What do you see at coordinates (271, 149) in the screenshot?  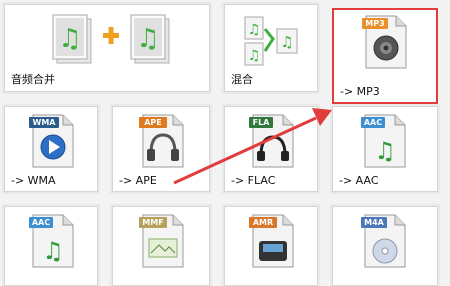 I see `tile-to-flac: FLA -> FLAC` at bounding box center [271, 149].